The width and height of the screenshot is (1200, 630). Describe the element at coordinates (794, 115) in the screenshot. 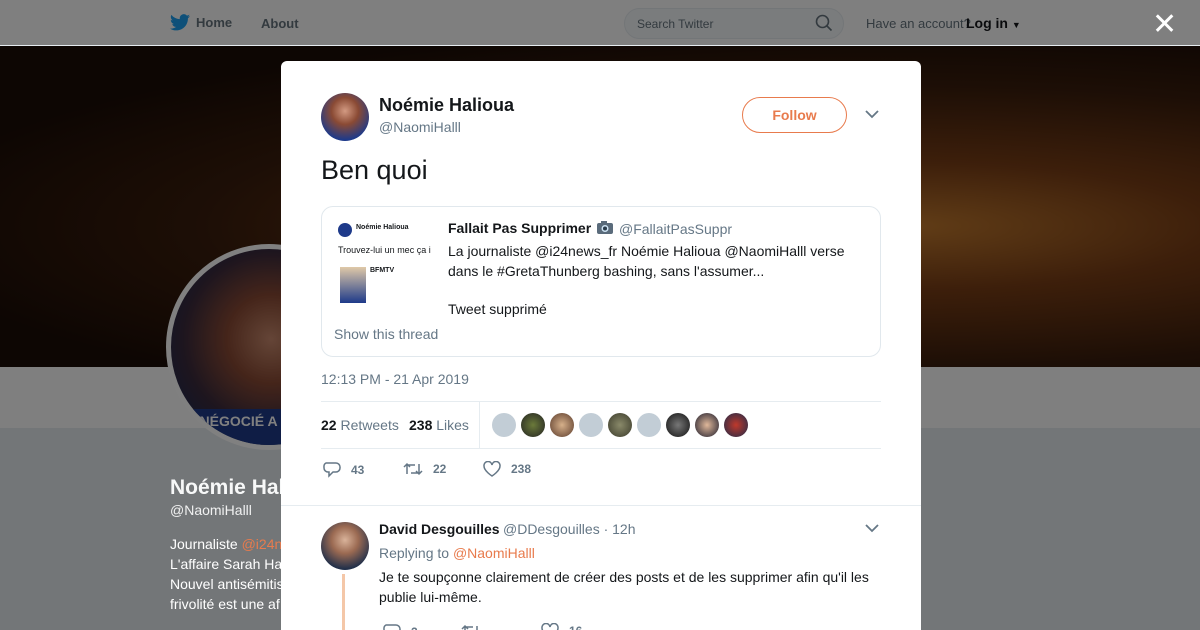

I see `follow-button: Follow` at that location.